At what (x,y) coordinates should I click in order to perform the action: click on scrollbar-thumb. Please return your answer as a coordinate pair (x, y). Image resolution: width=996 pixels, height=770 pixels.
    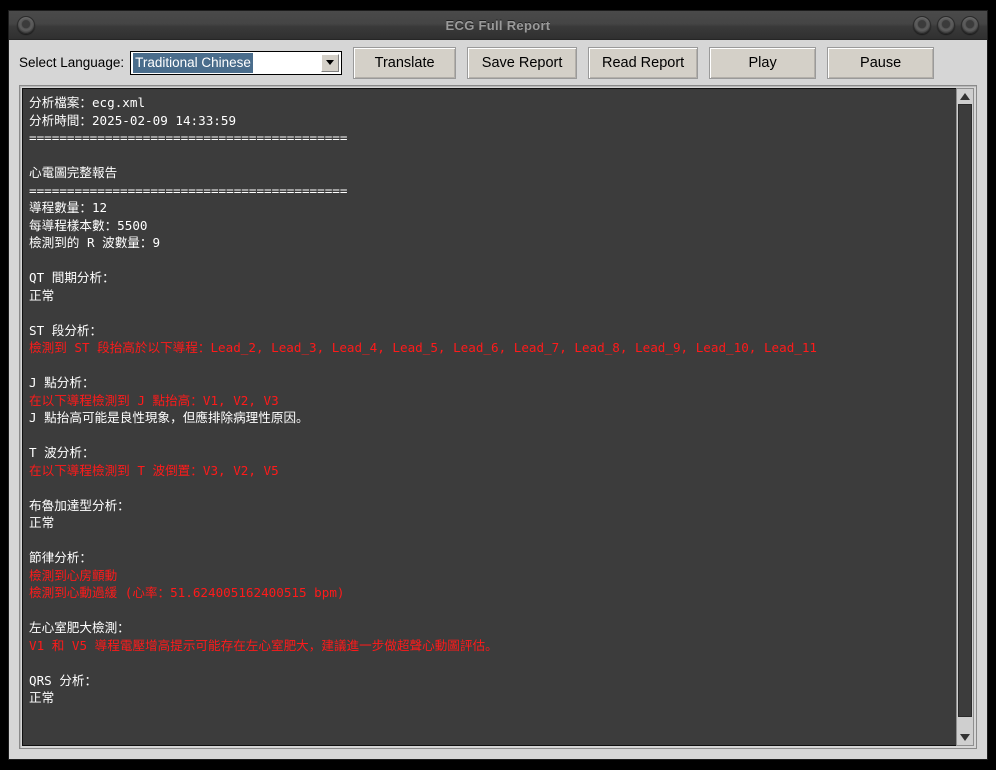
    Looking at the image, I should click on (965, 411).